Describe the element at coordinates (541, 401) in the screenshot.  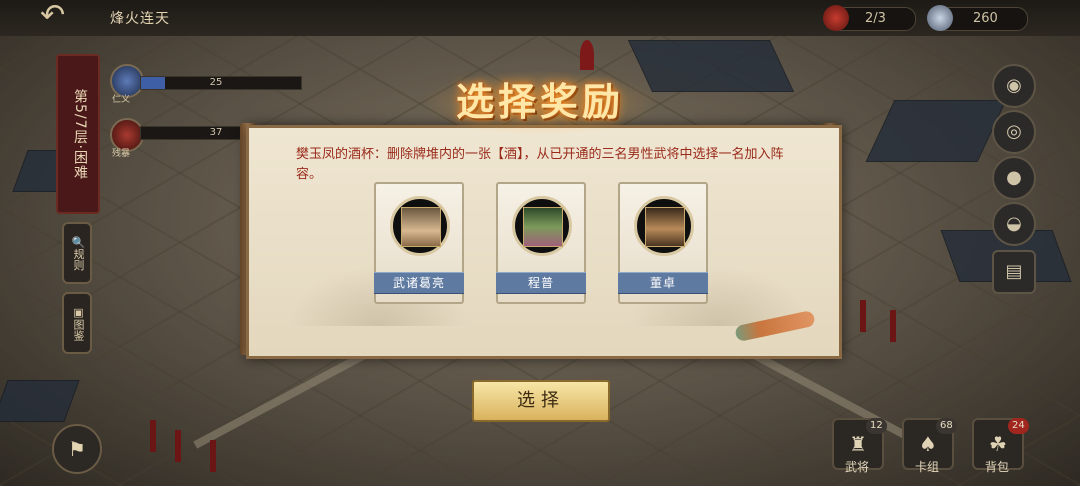
I see `select-button: 选择` at that location.